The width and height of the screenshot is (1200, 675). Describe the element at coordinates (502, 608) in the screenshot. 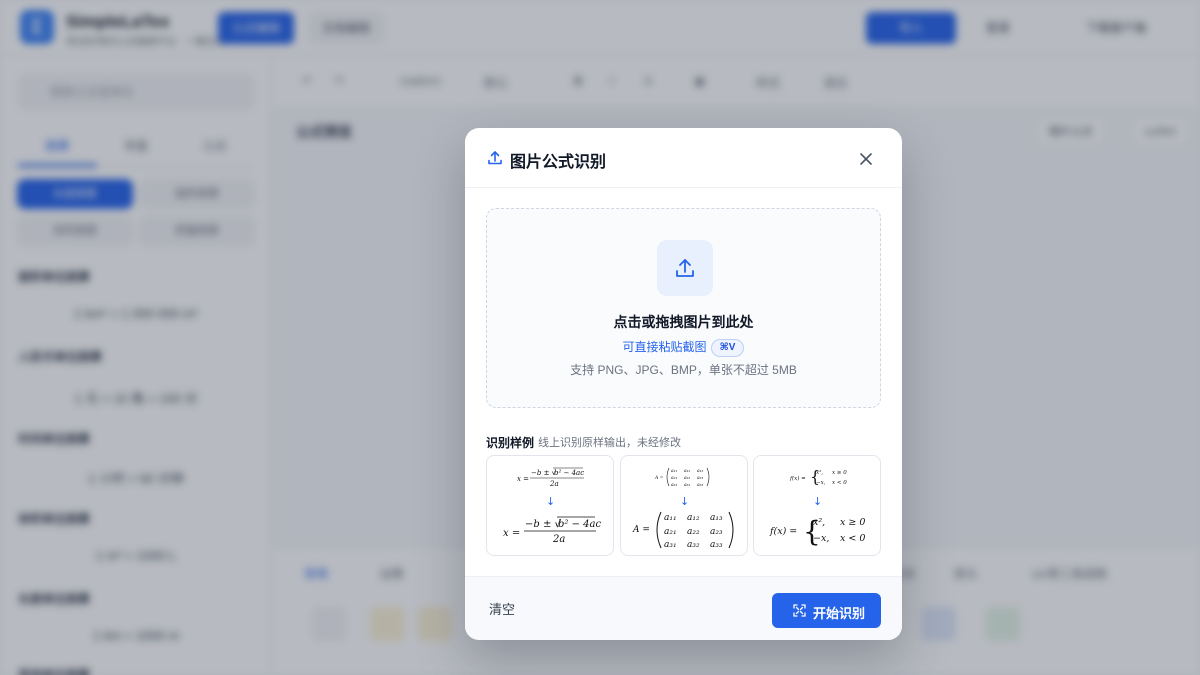

I see `clear-button: 清空` at that location.